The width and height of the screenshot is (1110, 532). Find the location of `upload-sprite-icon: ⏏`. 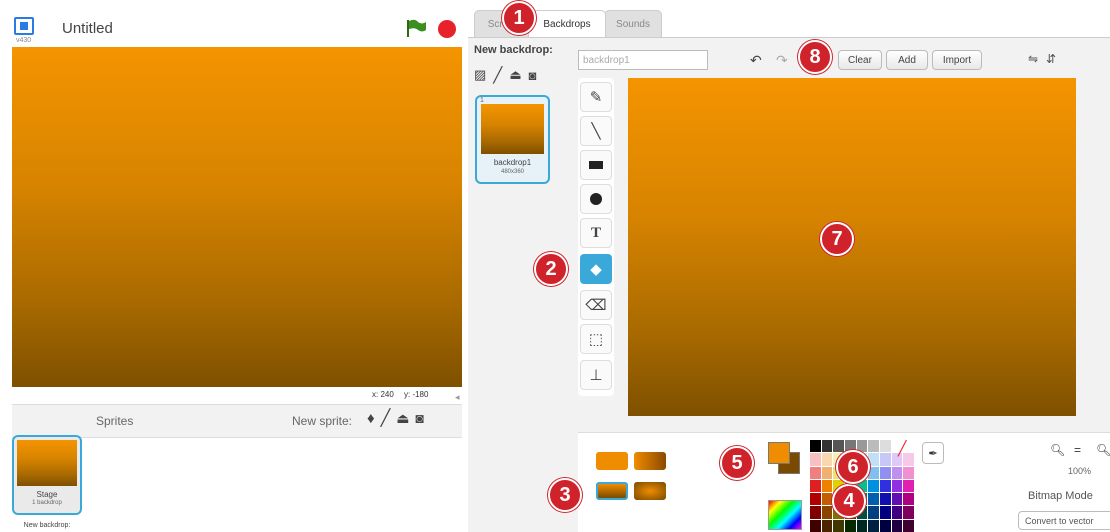

upload-sprite-icon: ⏏ is located at coordinates (402, 418).